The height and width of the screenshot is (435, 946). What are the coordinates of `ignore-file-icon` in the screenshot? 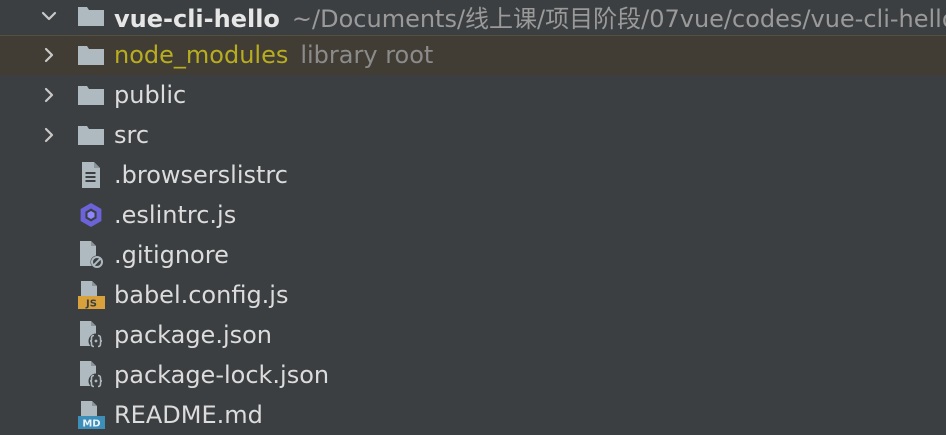 It's located at (91, 255).